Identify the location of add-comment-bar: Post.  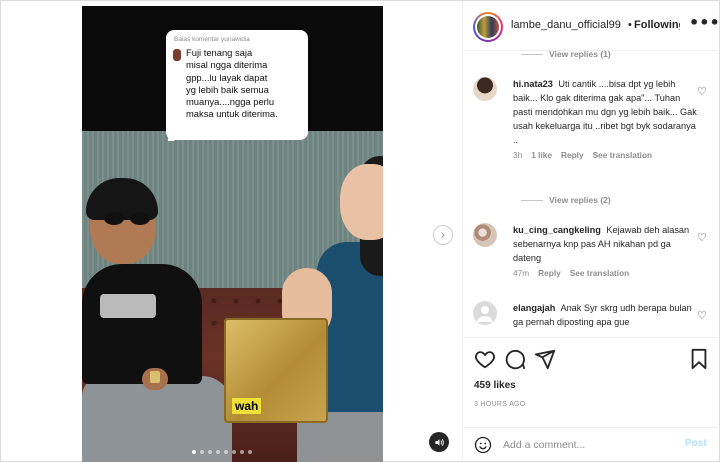
(591, 444).